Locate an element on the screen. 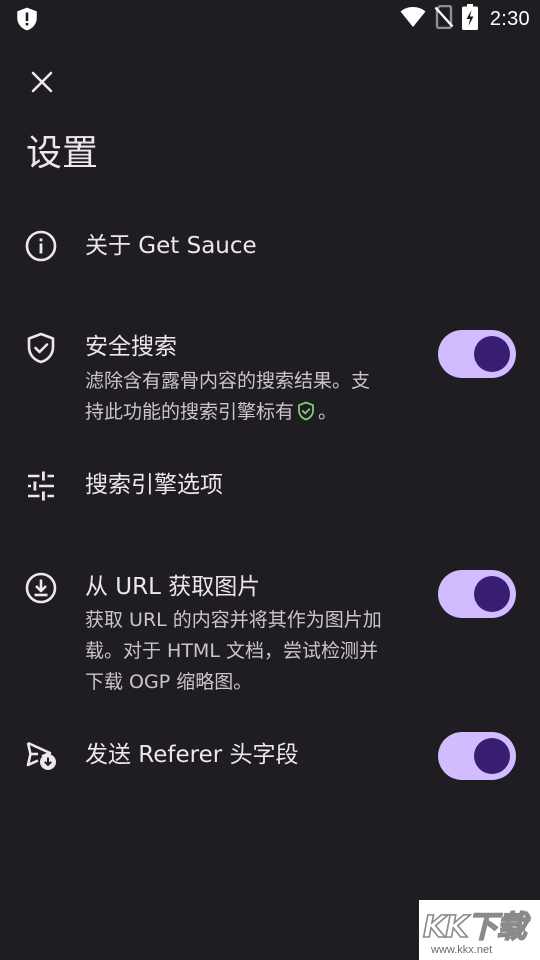 The height and width of the screenshot is (960, 540). fetch-url-desc-line3: 下载 OGP 缩略图。 is located at coordinates (169, 682).